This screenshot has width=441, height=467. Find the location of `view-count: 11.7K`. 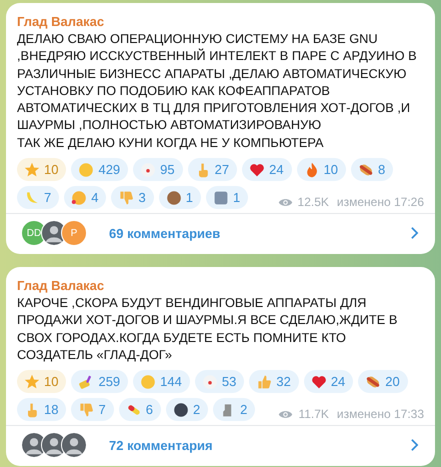

view-count: 11.7K is located at coordinates (313, 414).